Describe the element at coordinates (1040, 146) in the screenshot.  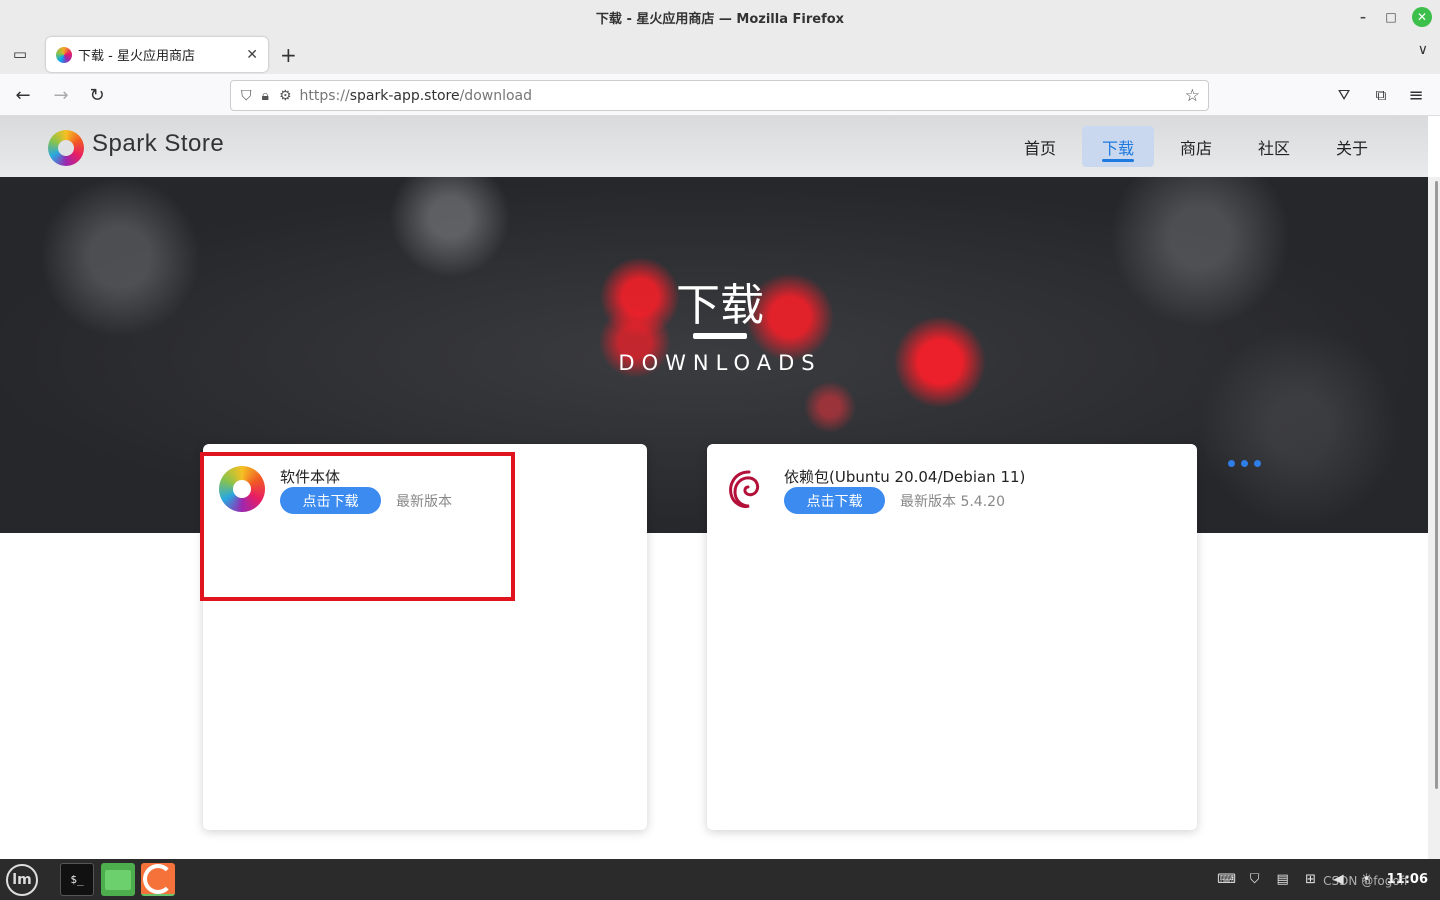
I see `nav-home: 首页` at that location.